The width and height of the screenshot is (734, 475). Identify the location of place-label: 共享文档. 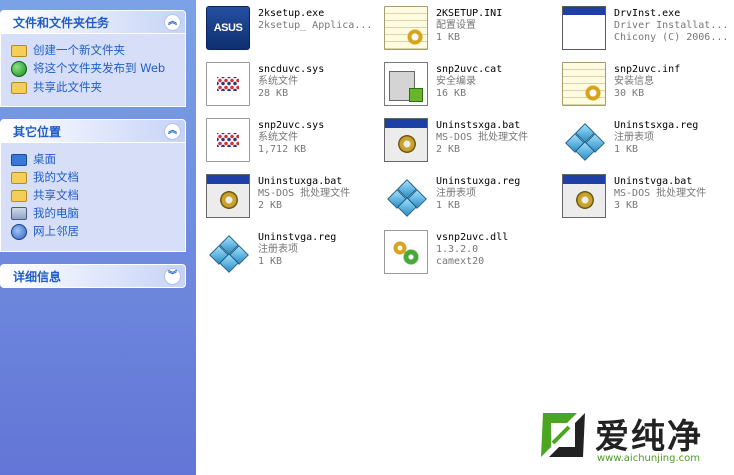
(56, 195).